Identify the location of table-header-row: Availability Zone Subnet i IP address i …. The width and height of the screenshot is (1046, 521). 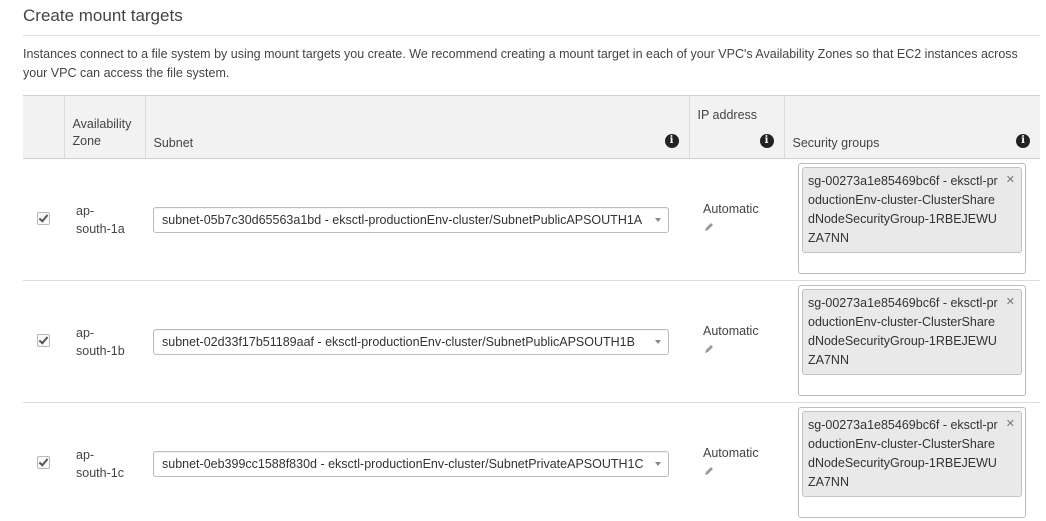
(531, 127).